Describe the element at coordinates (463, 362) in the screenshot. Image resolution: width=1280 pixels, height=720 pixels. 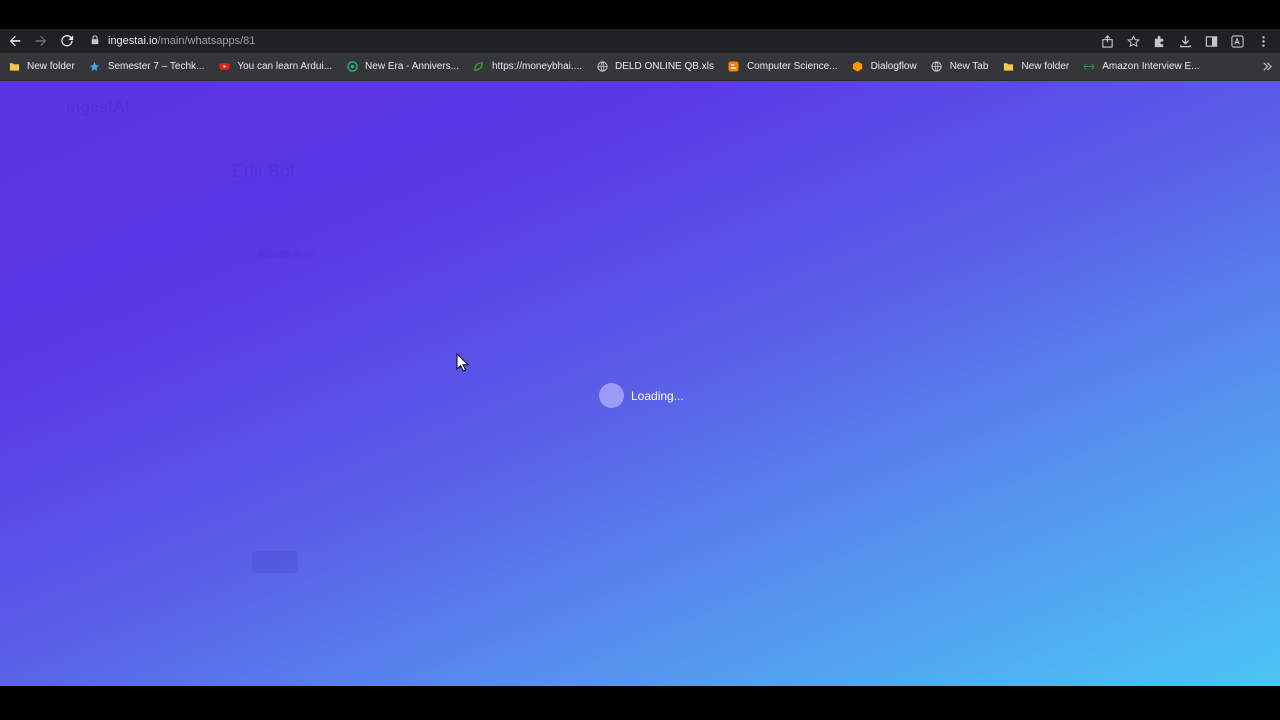
I see `mouse-cursor-icon` at that location.